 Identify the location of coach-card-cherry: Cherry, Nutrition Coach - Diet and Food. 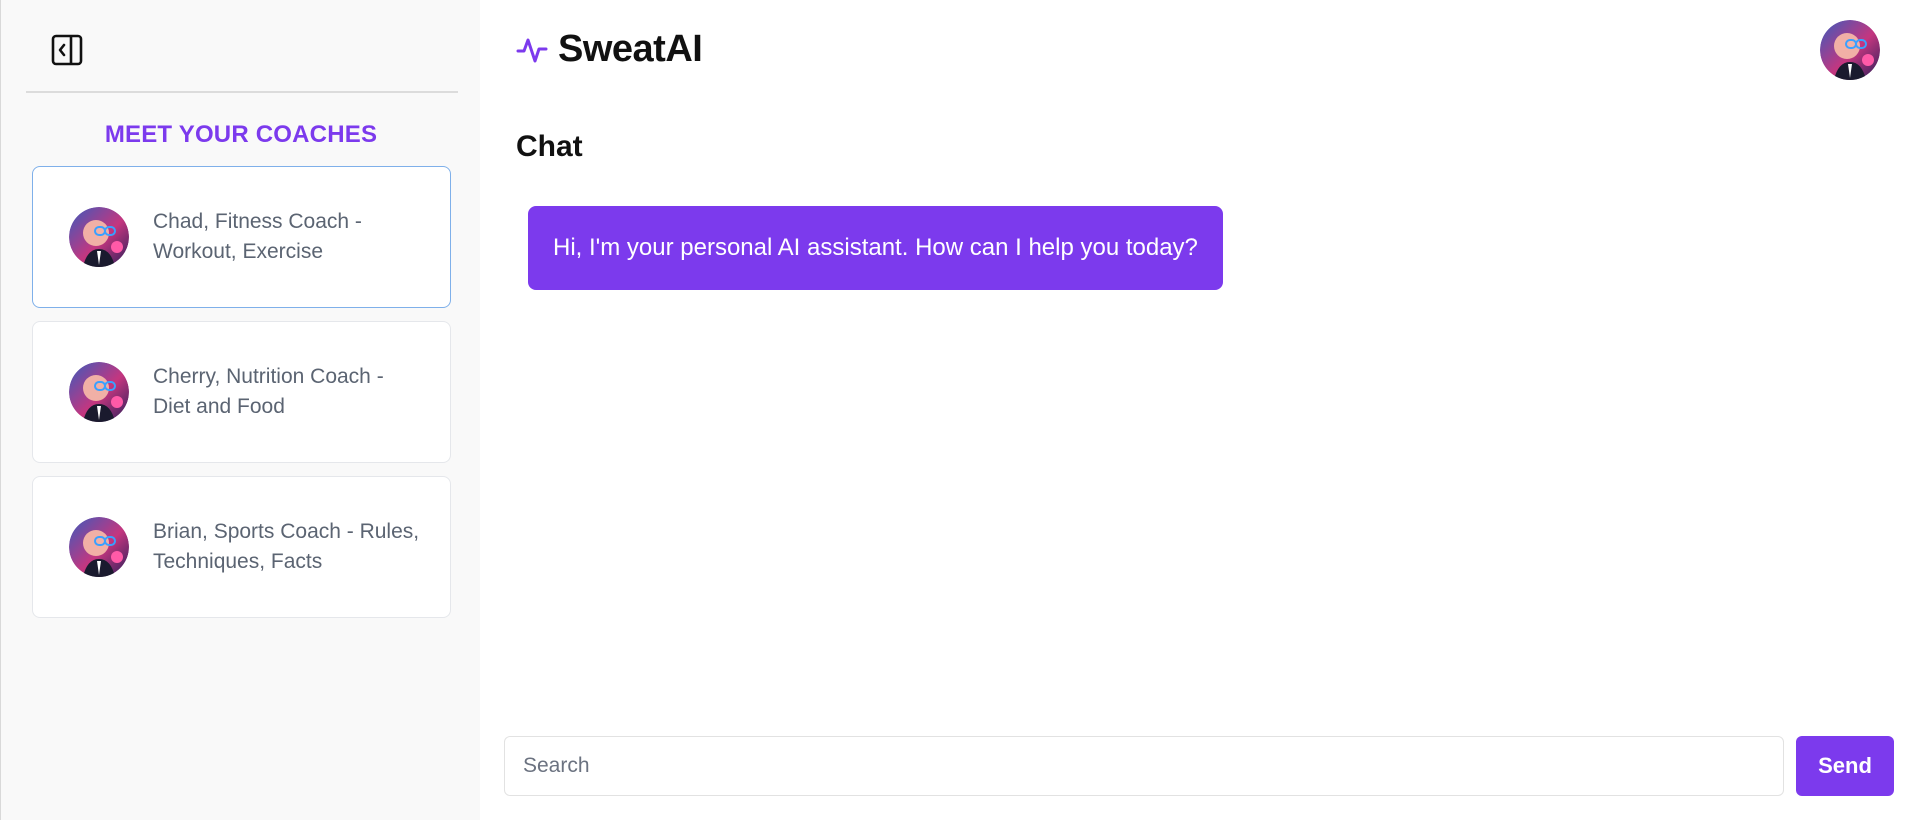
(241, 392).